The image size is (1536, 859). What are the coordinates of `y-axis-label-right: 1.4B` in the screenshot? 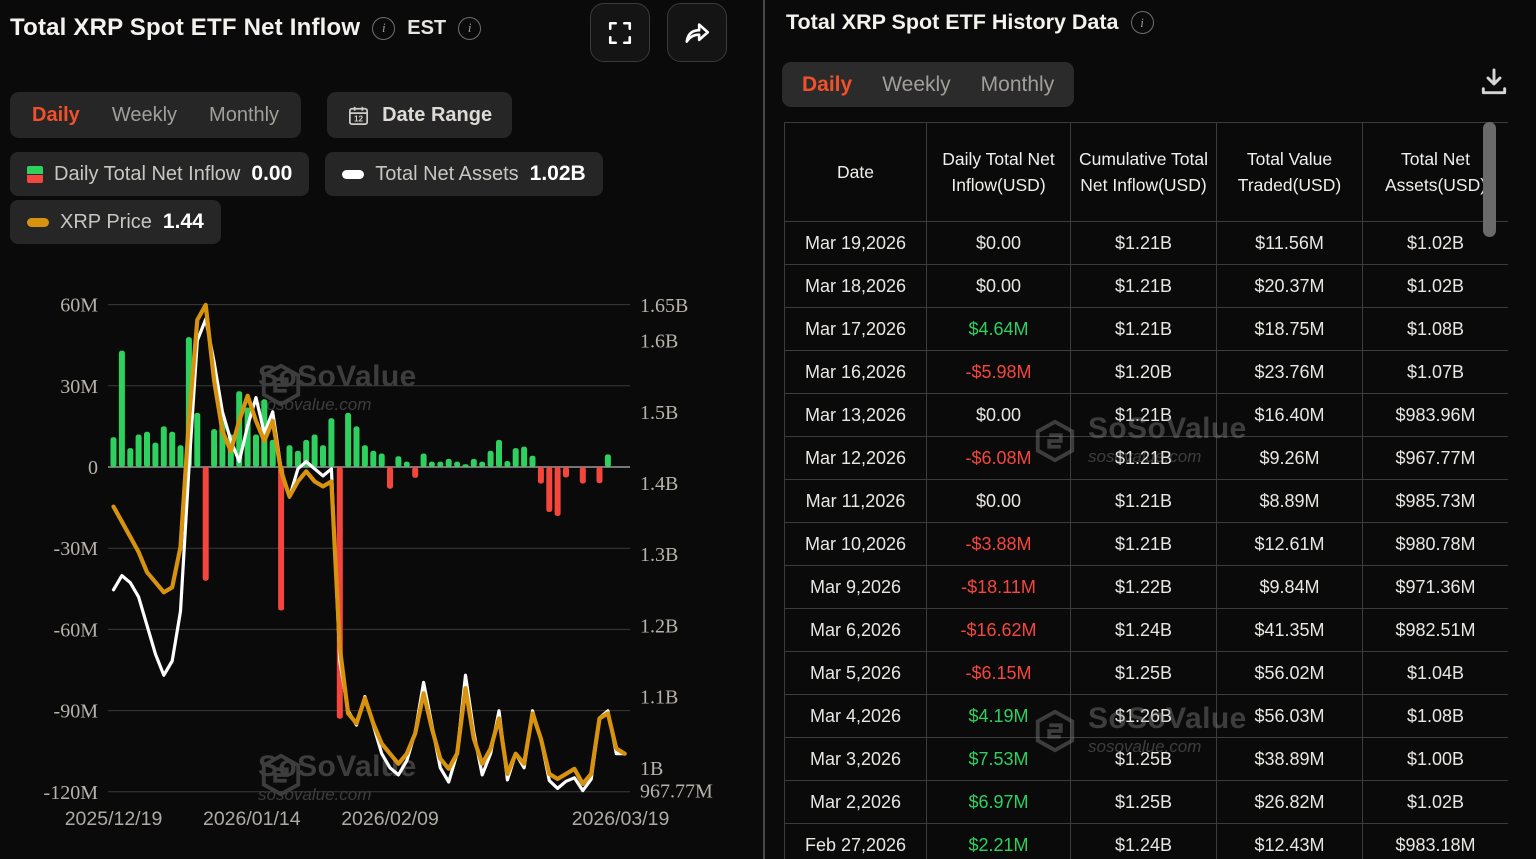 It's located at (659, 484).